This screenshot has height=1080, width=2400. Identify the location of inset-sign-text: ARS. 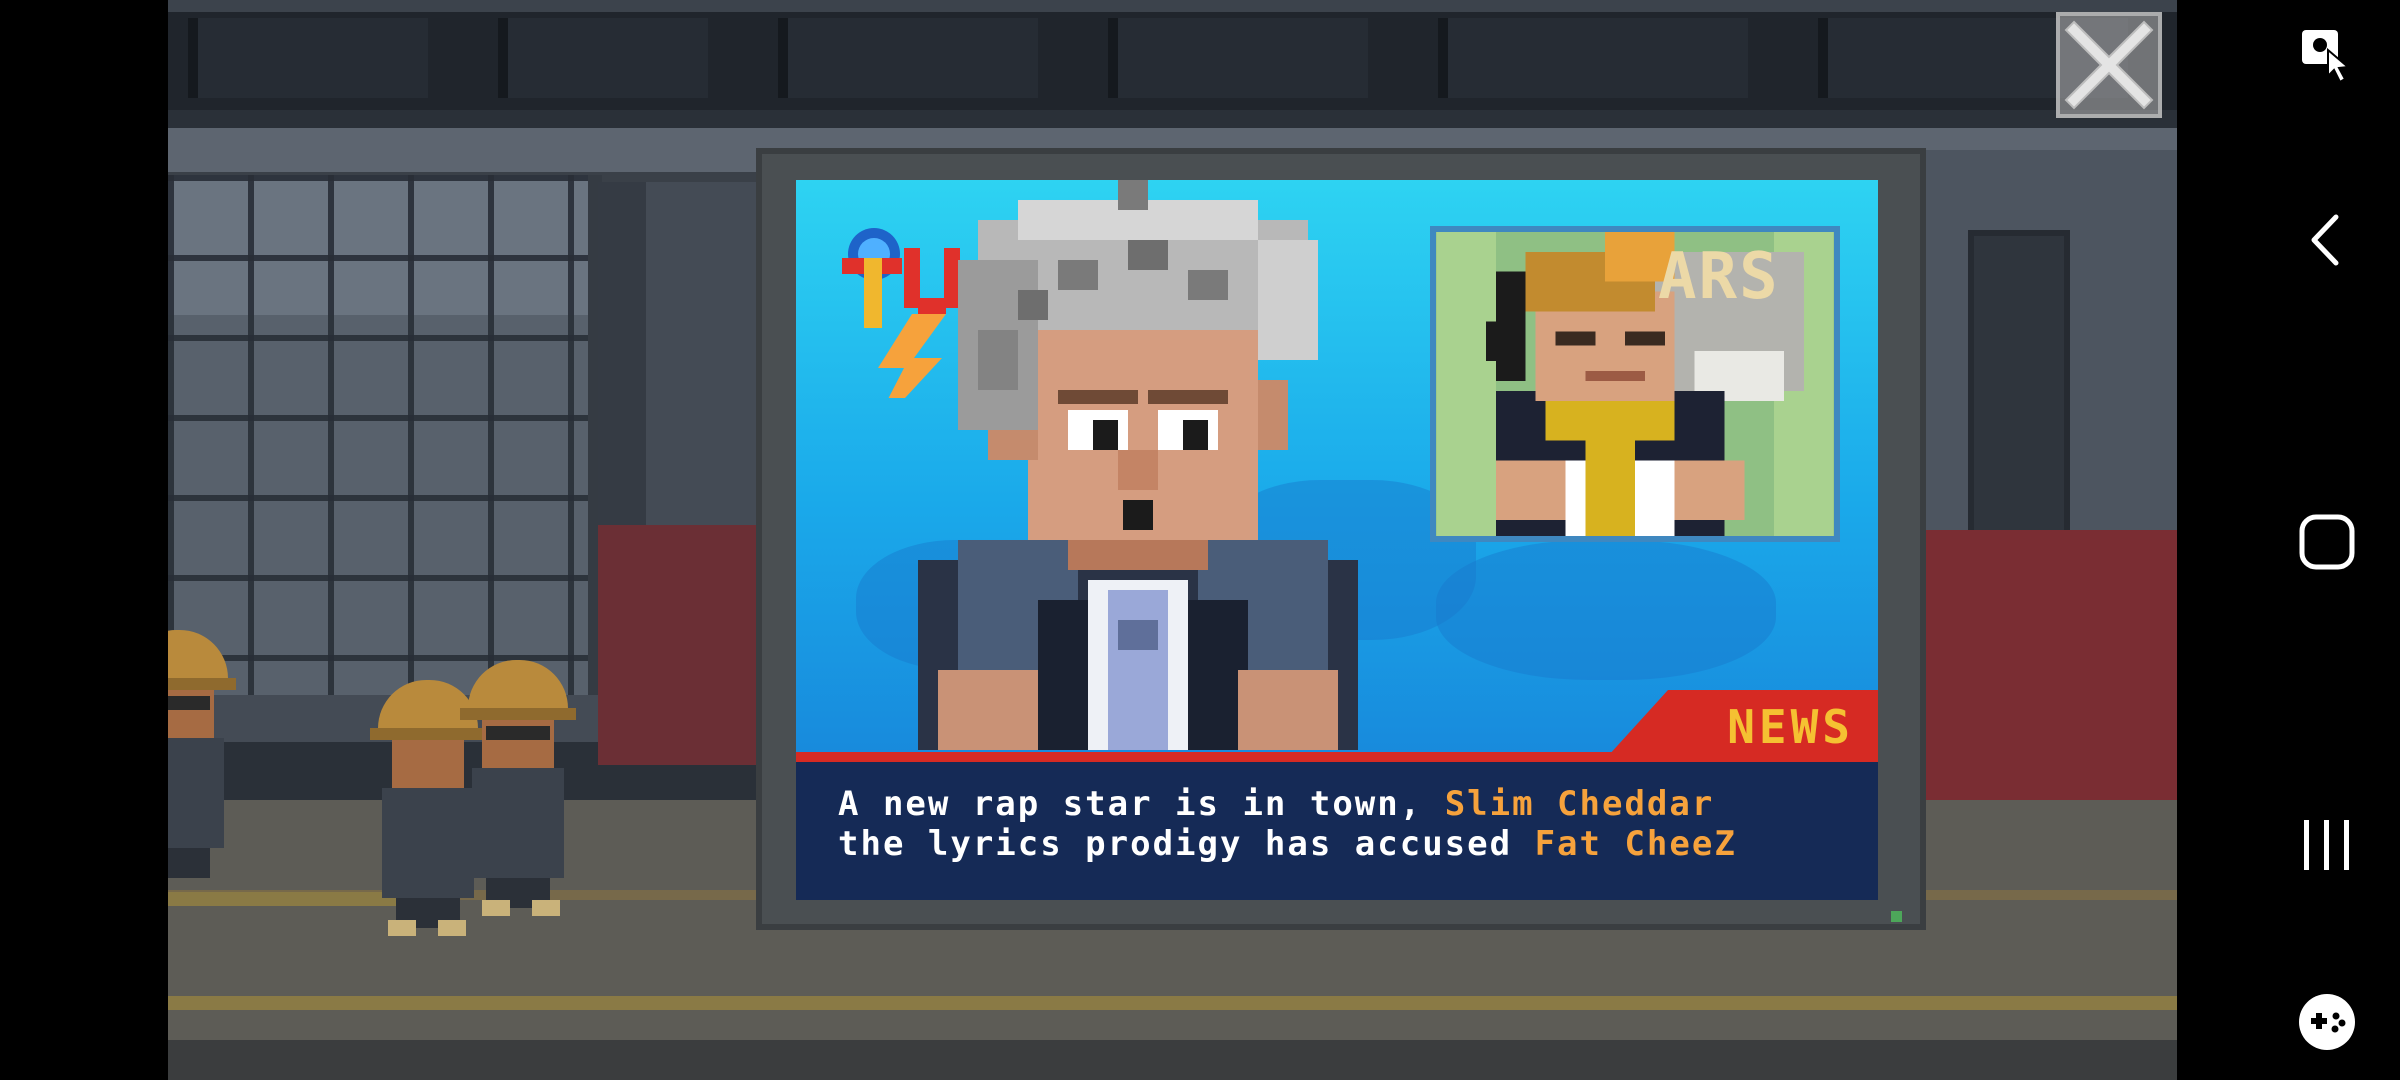
(1719, 277).